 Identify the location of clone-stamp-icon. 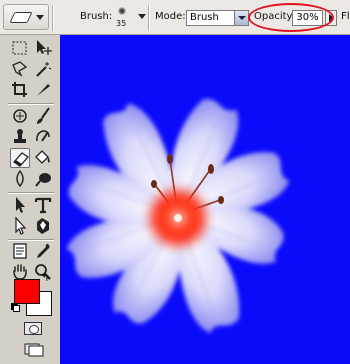
(20, 137).